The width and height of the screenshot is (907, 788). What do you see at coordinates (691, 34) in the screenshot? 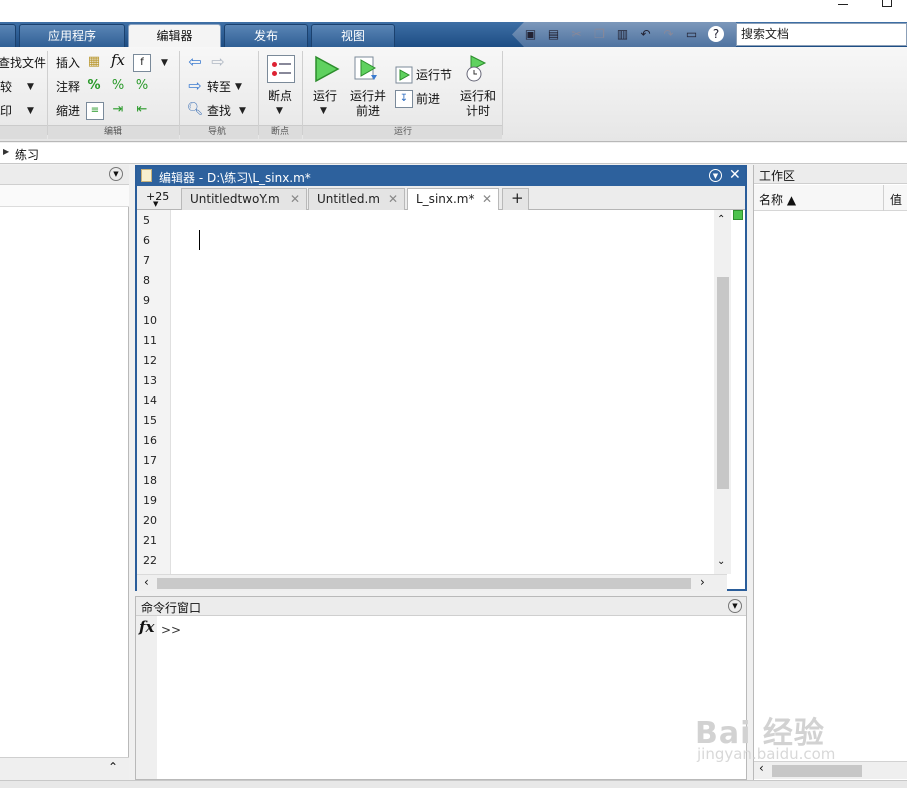
I see `switch-windows-icon: ▭` at bounding box center [691, 34].